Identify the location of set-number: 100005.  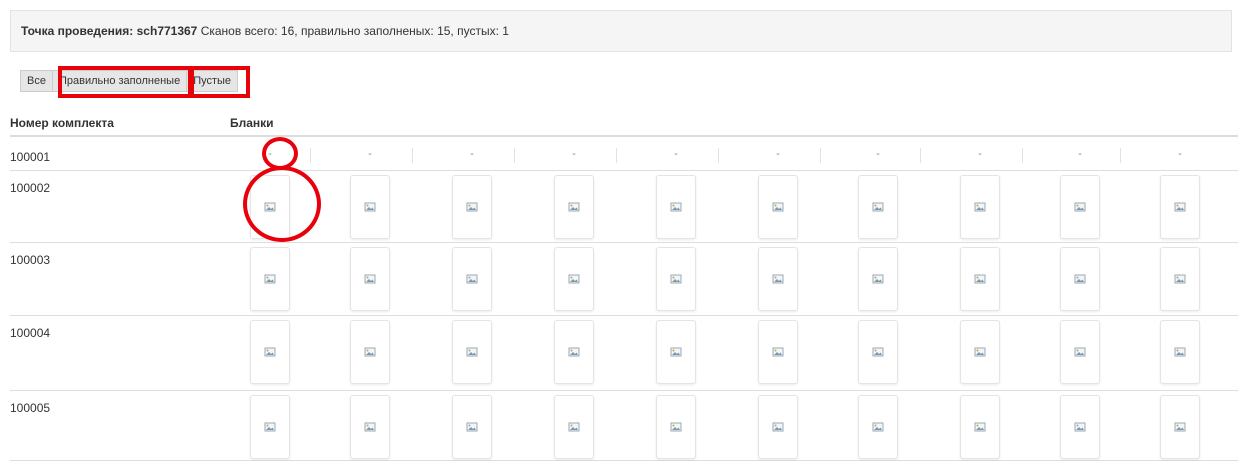
(30, 408).